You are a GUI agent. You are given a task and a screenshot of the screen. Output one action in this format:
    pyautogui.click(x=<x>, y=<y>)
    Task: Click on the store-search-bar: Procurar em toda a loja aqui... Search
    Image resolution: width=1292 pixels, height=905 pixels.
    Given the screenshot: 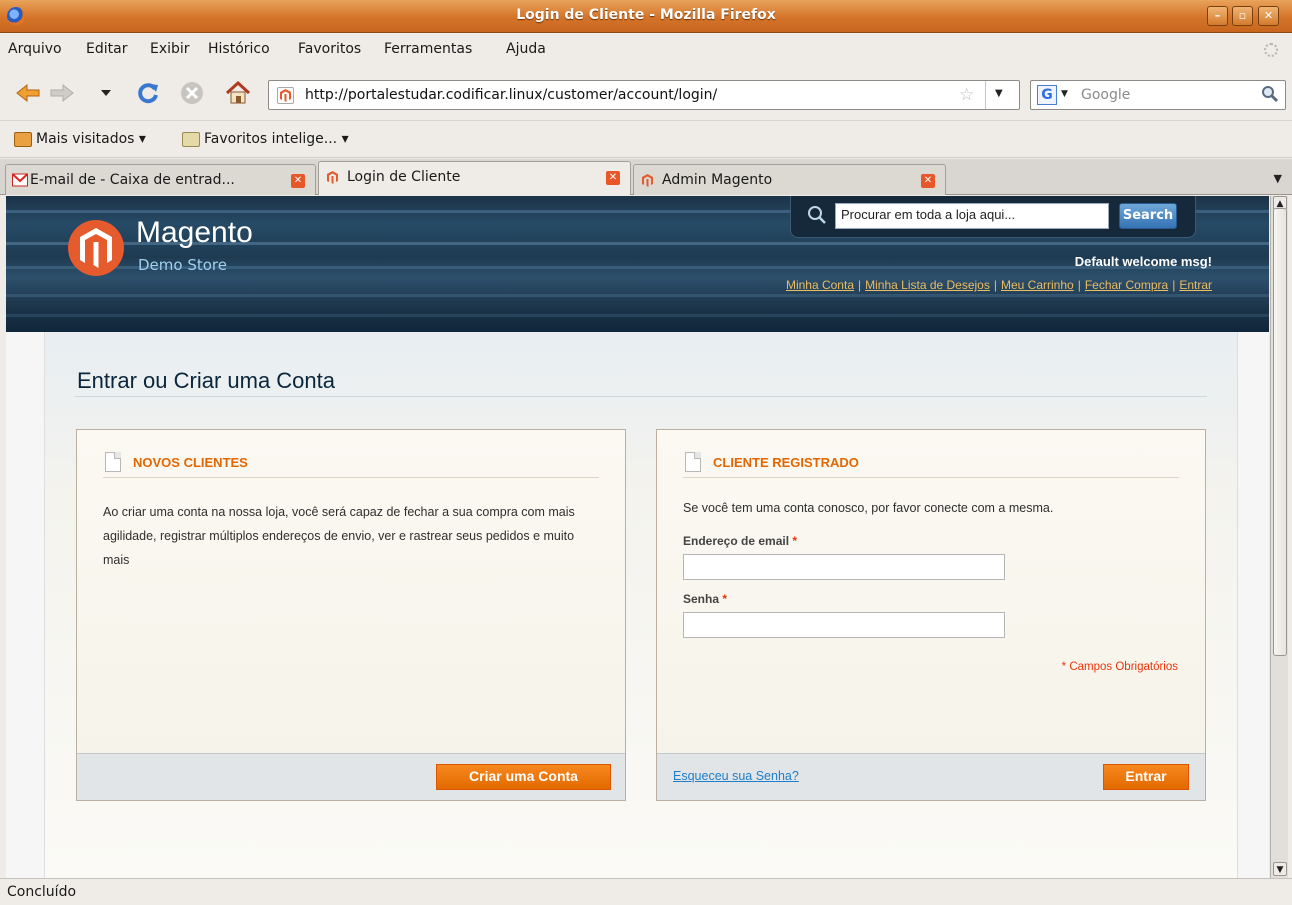 What is the action you would take?
    pyautogui.click(x=993, y=217)
    